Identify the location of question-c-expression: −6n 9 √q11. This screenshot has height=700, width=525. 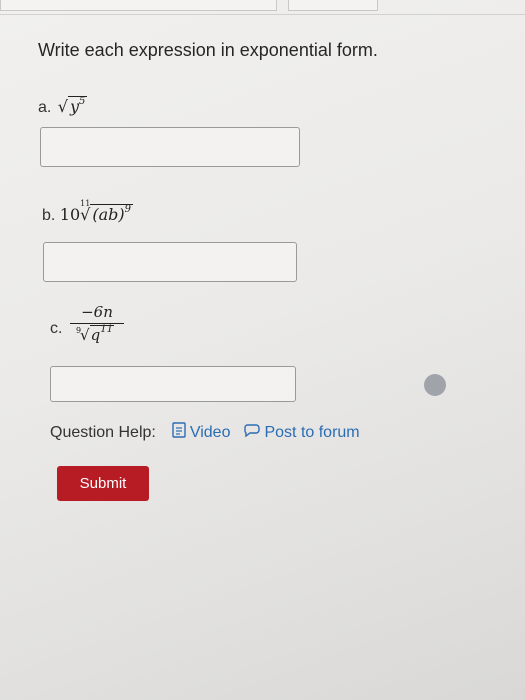
(97, 323).